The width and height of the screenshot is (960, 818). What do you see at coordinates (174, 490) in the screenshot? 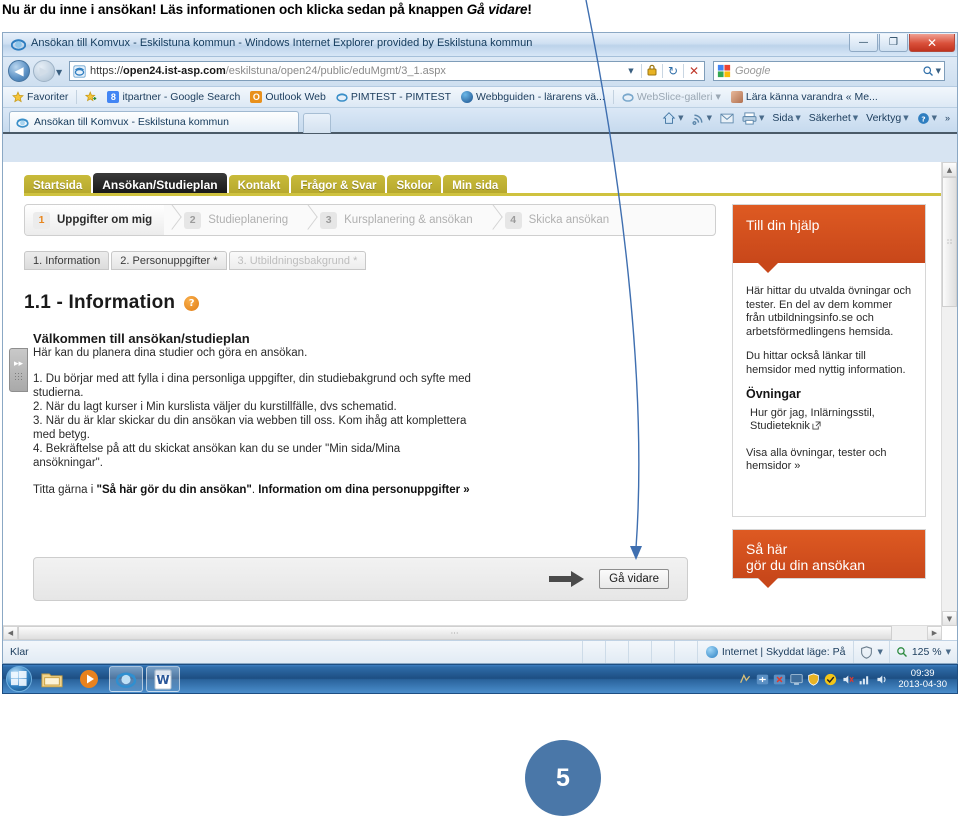
I see `howto-link: "Så här gör du din ansökan"` at bounding box center [174, 490].